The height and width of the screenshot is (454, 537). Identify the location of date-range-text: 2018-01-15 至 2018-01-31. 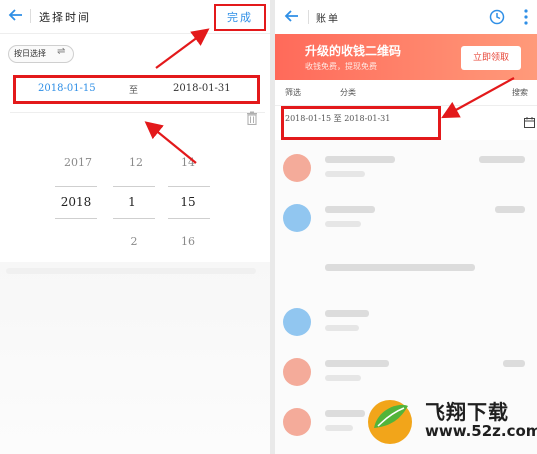
(338, 118).